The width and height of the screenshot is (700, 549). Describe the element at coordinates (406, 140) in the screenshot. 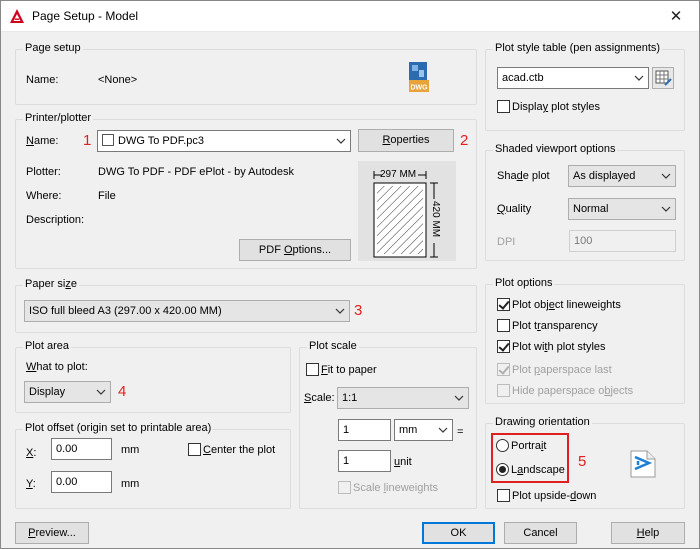

I see `properties-button: Roperties` at that location.